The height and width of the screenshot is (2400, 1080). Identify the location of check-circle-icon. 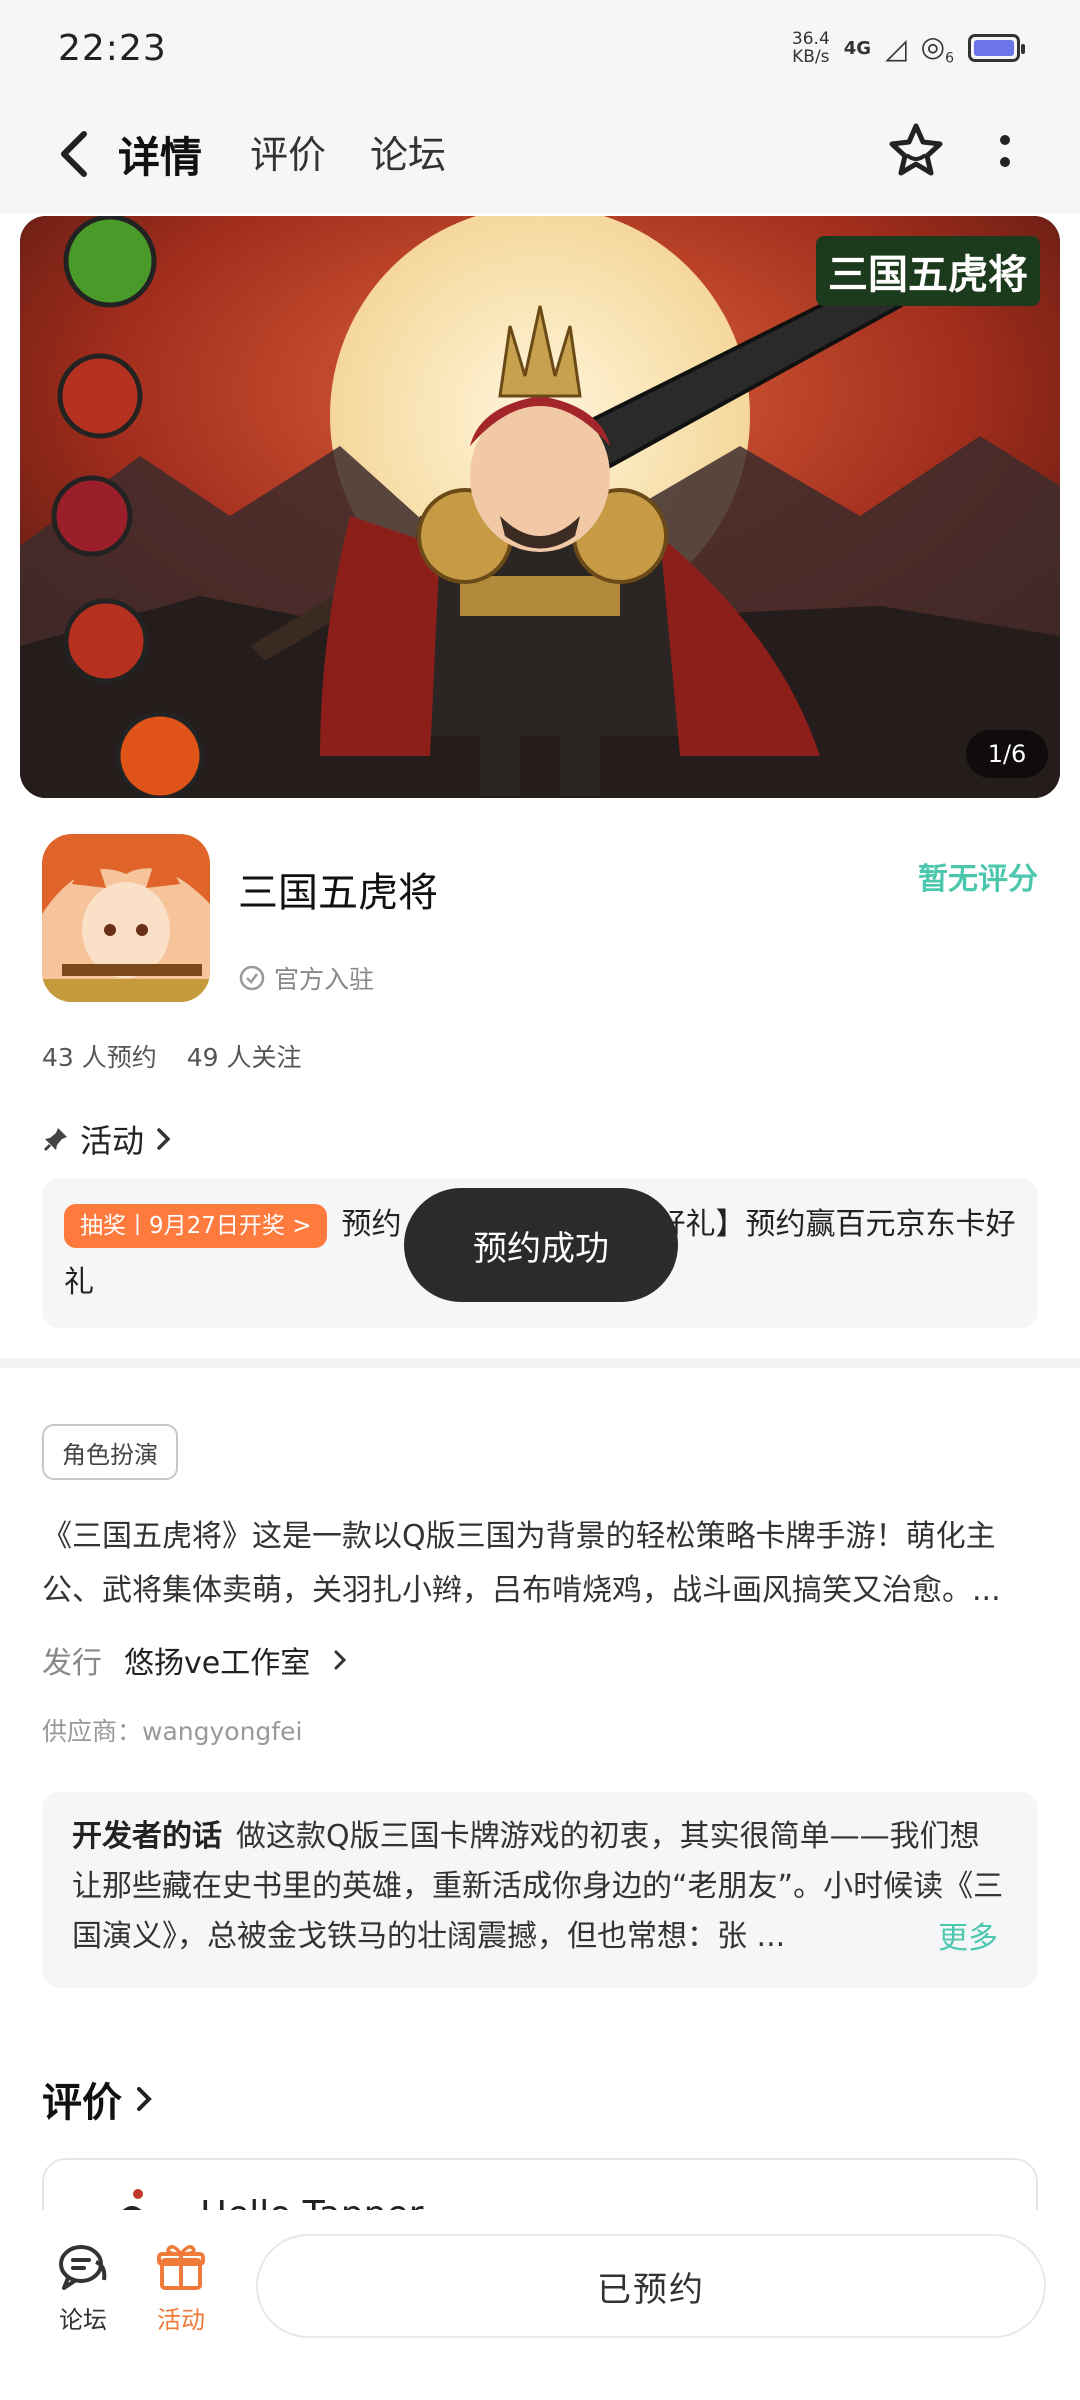
(252, 978).